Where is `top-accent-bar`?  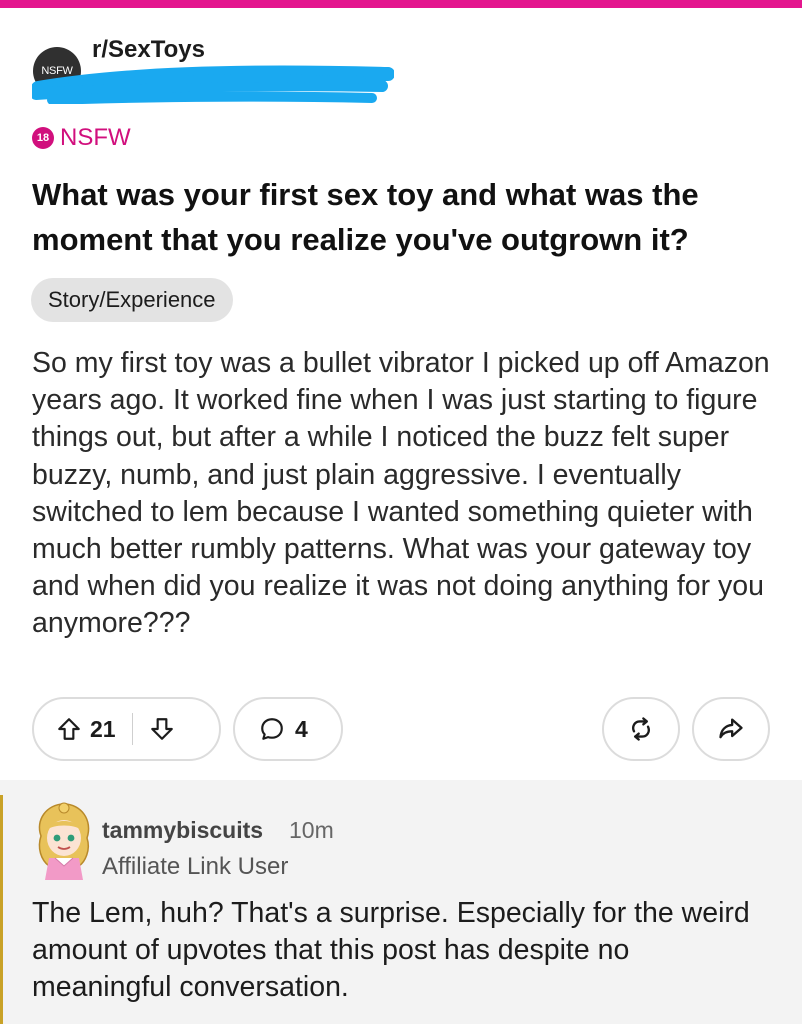 top-accent-bar is located at coordinates (401, 4).